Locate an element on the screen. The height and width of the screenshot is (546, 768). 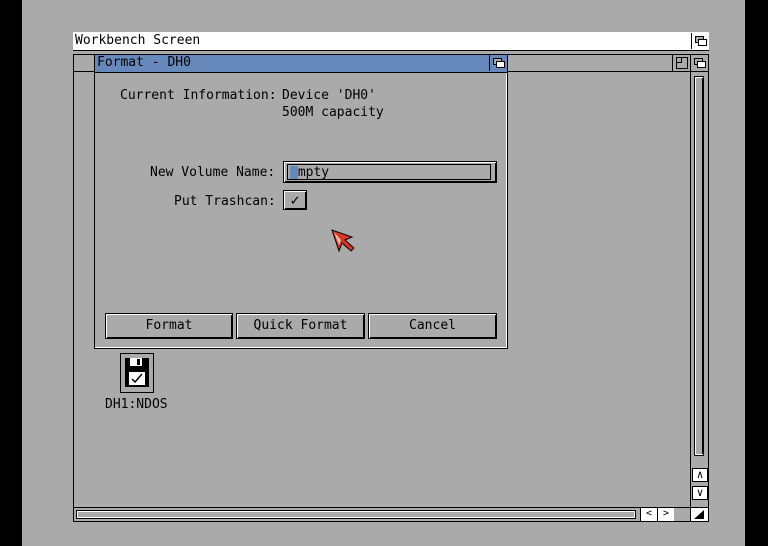
scroll-up-button: ∧ is located at coordinates (700, 475).